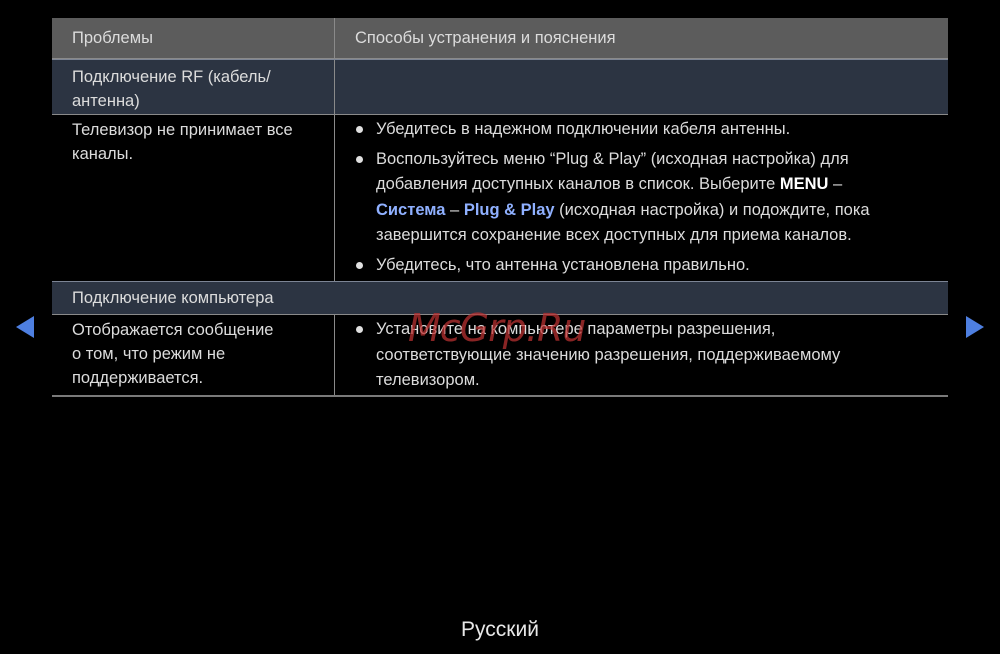  Describe the element at coordinates (497, 328) in the screenshot. I see `watermark: McGrp.Ru` at that location.